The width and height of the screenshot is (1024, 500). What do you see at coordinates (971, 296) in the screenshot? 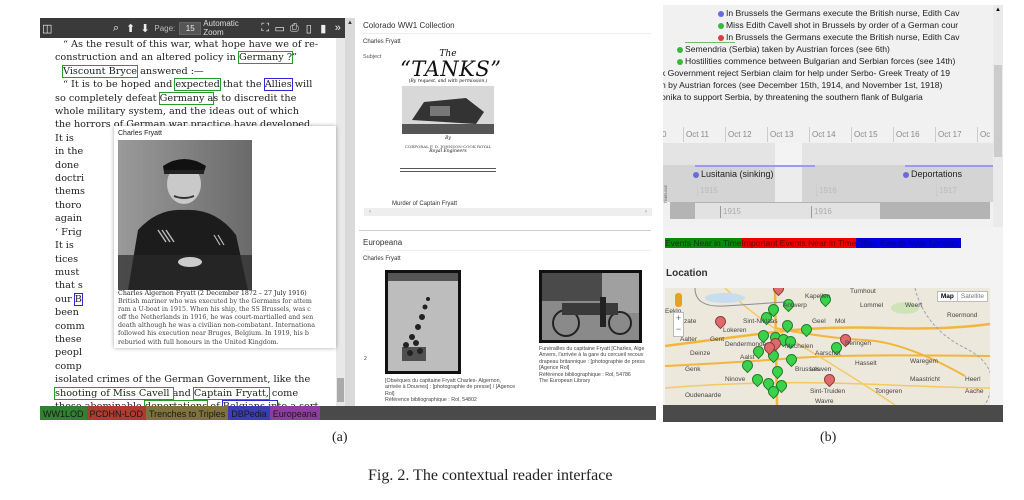
I see `map-type-satellite: Satellite` at bounding box center [971, 296].